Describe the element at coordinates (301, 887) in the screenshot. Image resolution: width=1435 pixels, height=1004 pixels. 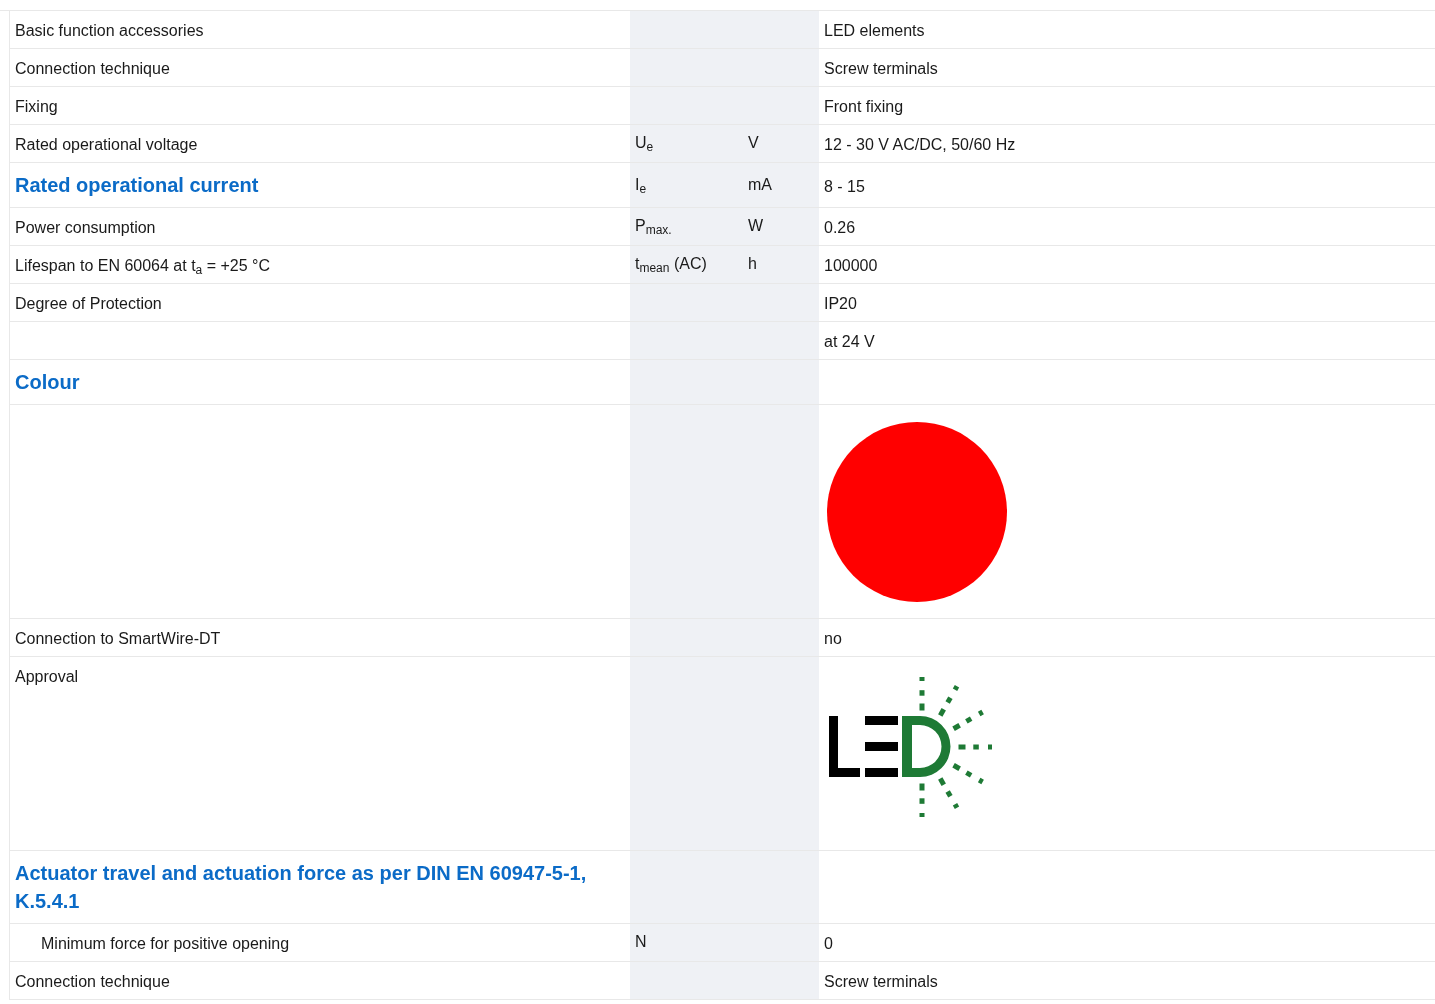
I see `section-heading: Actuator travel and actuation force as per DIN EN 60947-5-1, K.5.4.1` at that location.